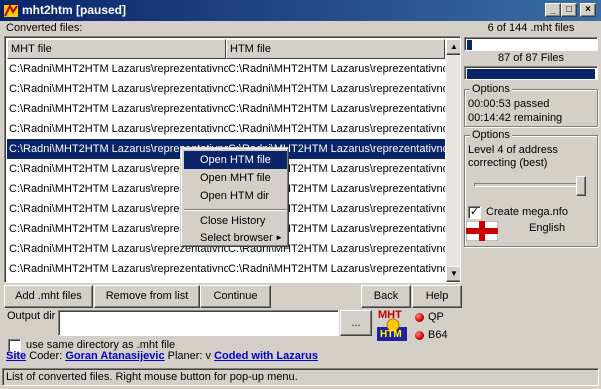  I want to click on files-progress-fill, so click(469, 45).